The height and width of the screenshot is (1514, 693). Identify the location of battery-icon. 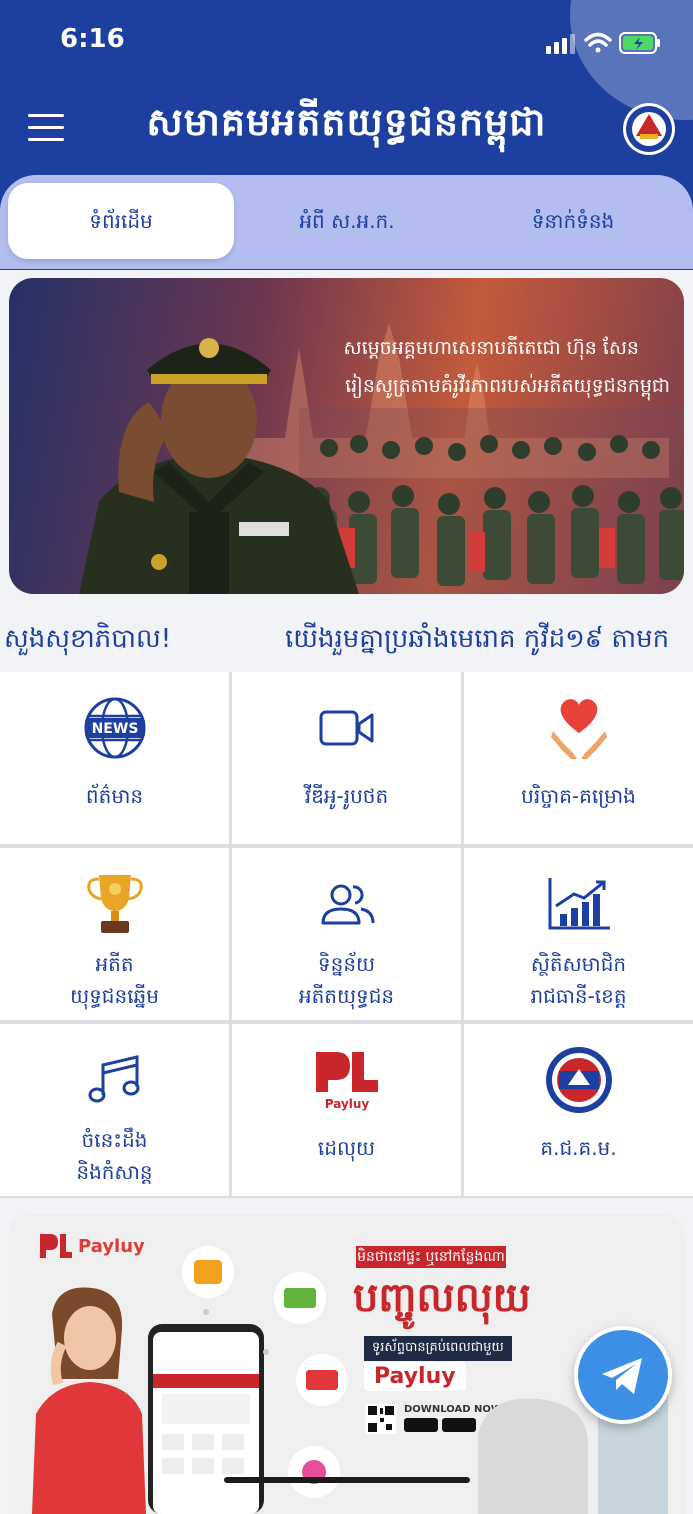
(639, 43).